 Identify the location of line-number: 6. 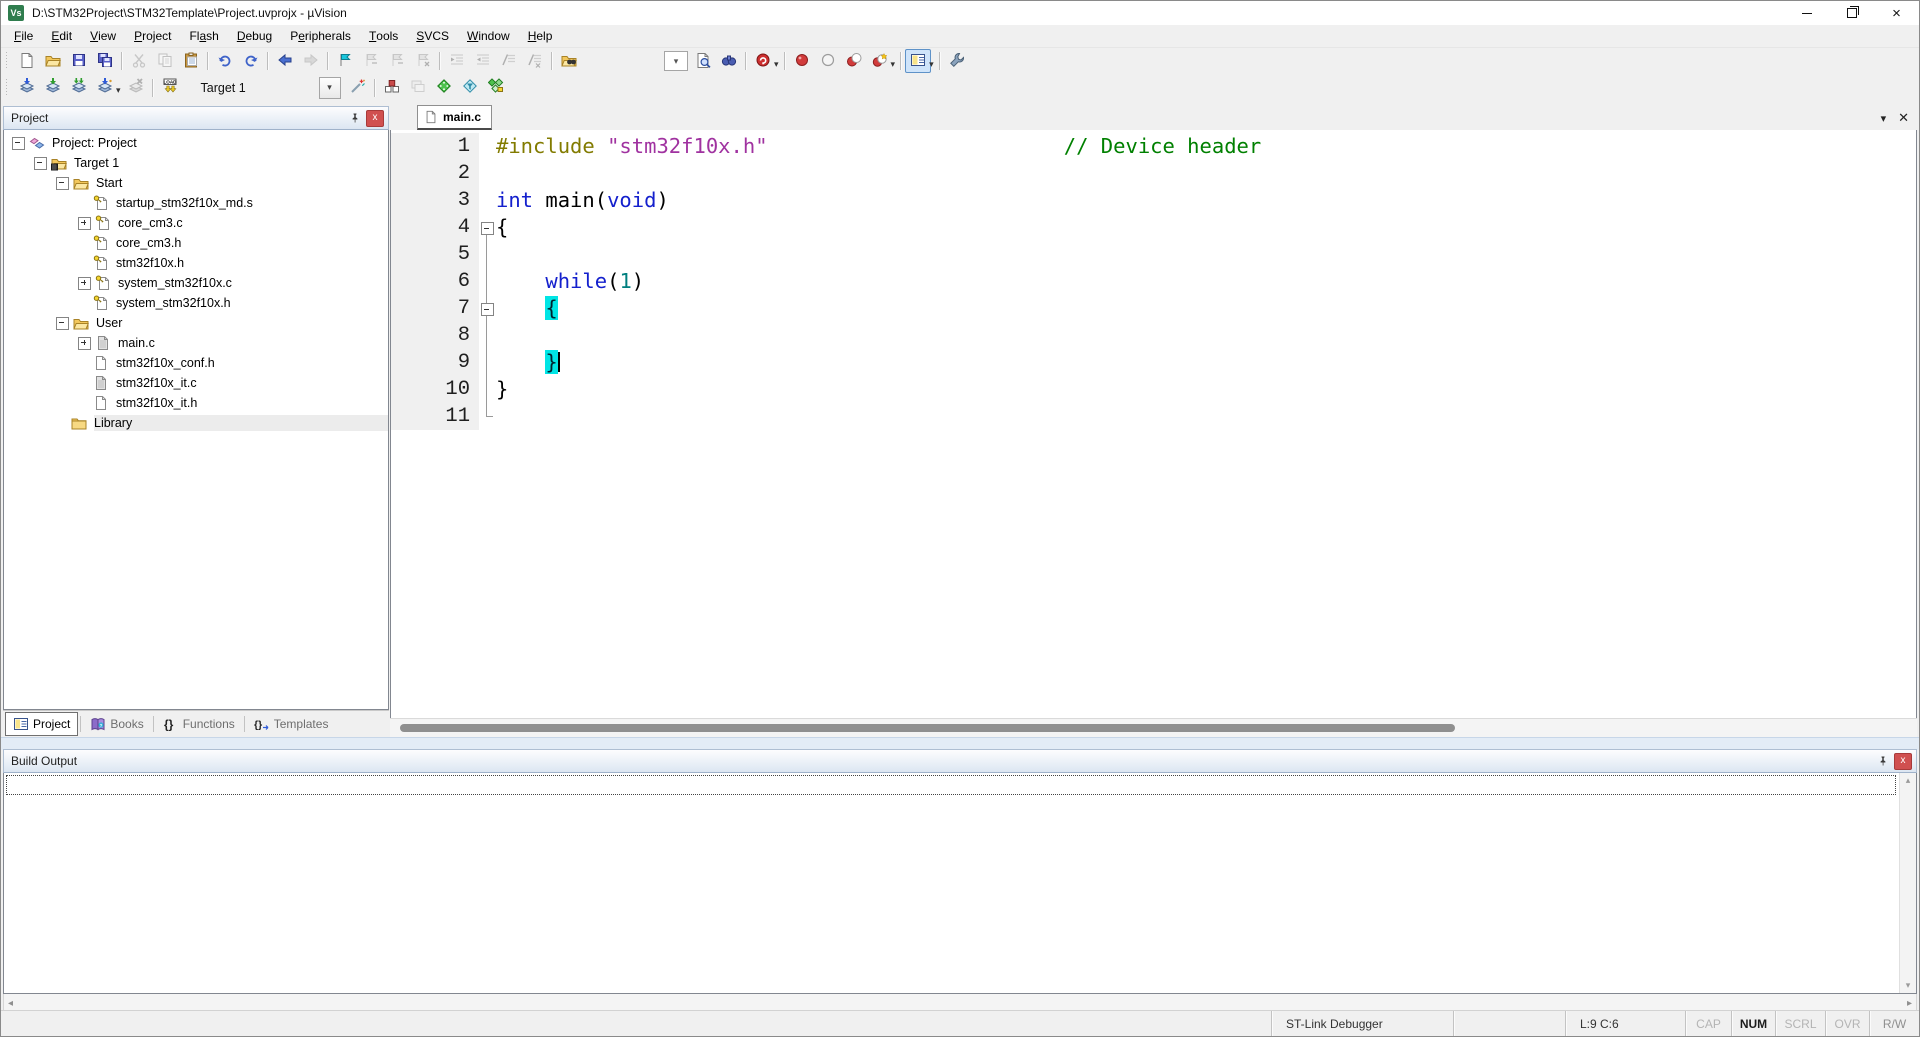
(435, 281).